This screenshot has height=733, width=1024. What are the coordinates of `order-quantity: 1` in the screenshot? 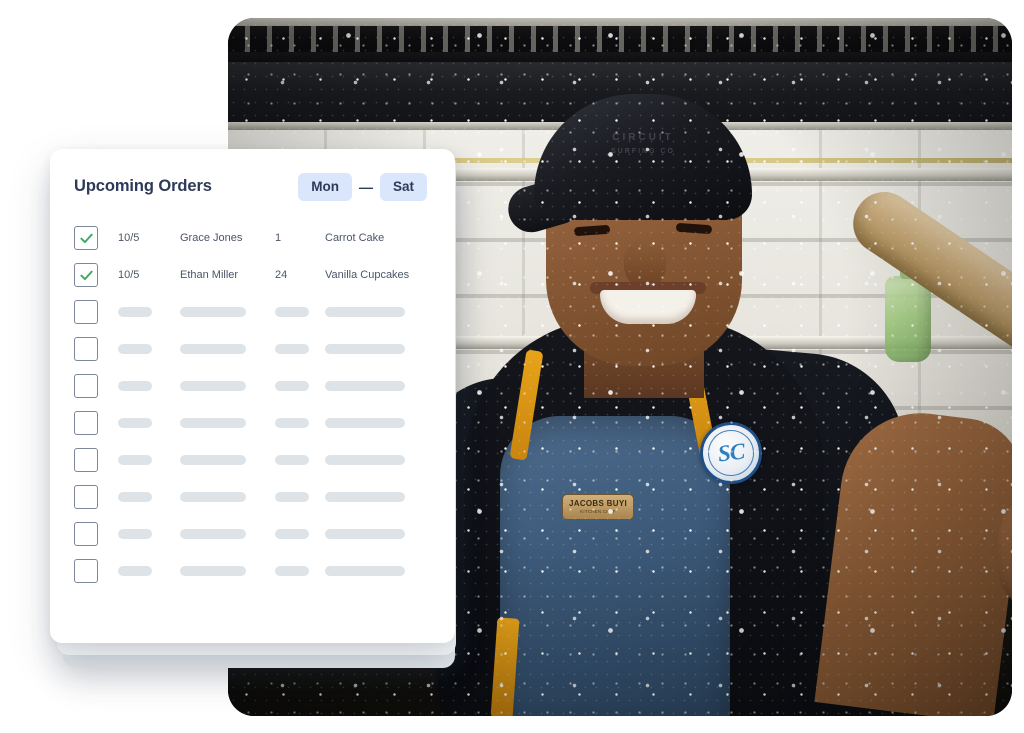 It's located at (278, 238).